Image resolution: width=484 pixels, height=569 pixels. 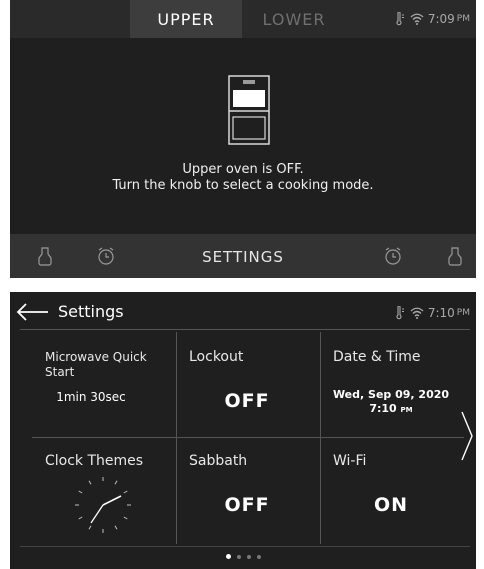 I want to click on tile-clock-themes: Clock Themes, so click(x=103, y=490).